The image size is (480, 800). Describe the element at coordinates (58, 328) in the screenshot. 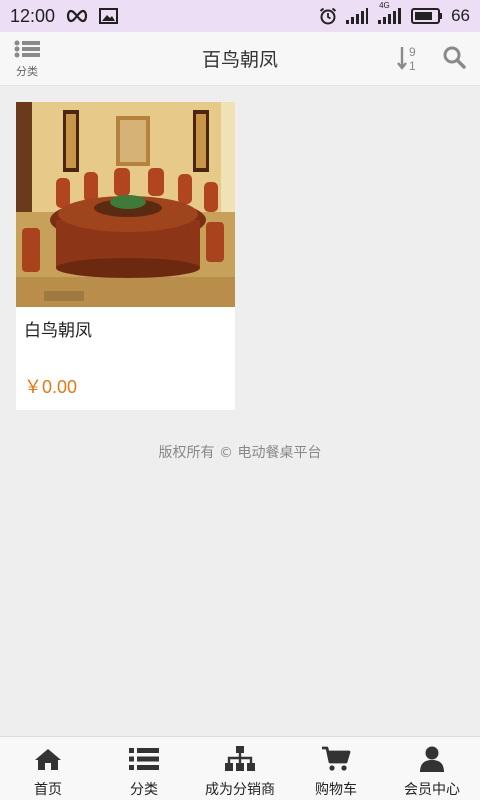

I see `product-name: 白鸟朝凤` at that location.